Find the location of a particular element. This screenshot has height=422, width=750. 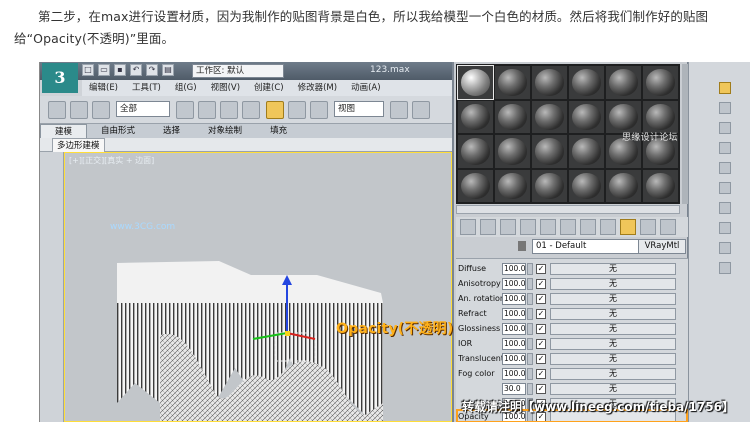

tab-modeling: 建模 is located at coordinates (64, 131).